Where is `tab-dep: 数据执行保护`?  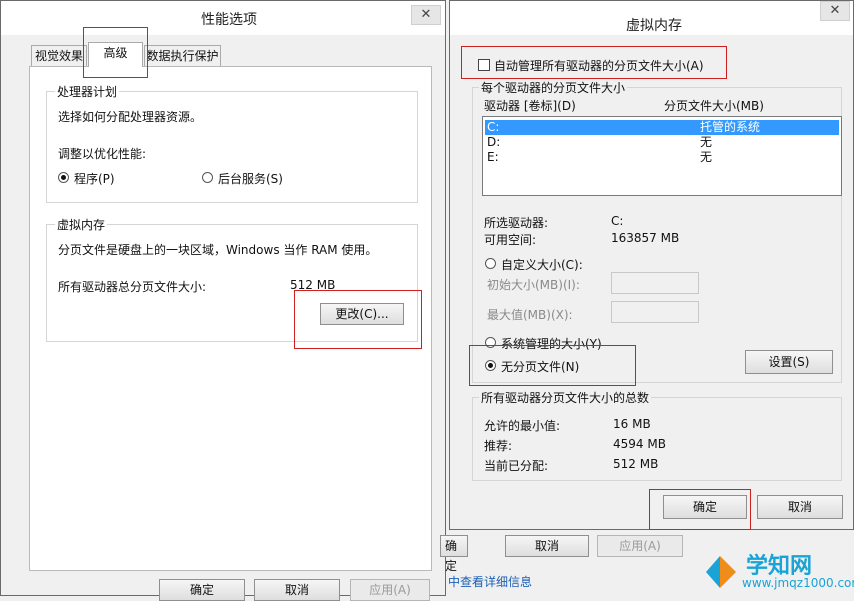
tab-dep: 数据执行保护 is located at coordinates (182, 56).